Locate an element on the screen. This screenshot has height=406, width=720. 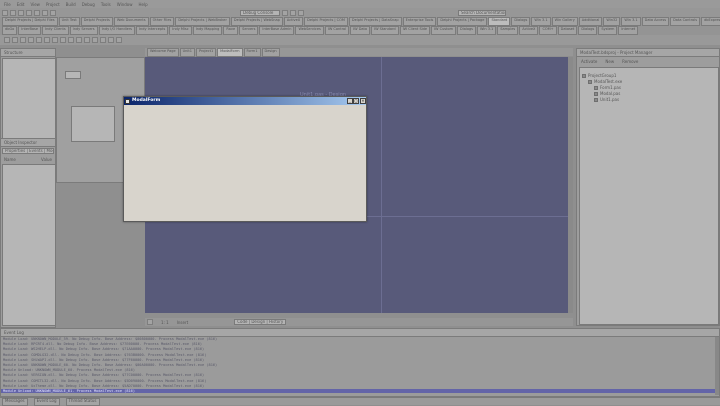
popupmenu-icon is located at coordinates (31, 40).